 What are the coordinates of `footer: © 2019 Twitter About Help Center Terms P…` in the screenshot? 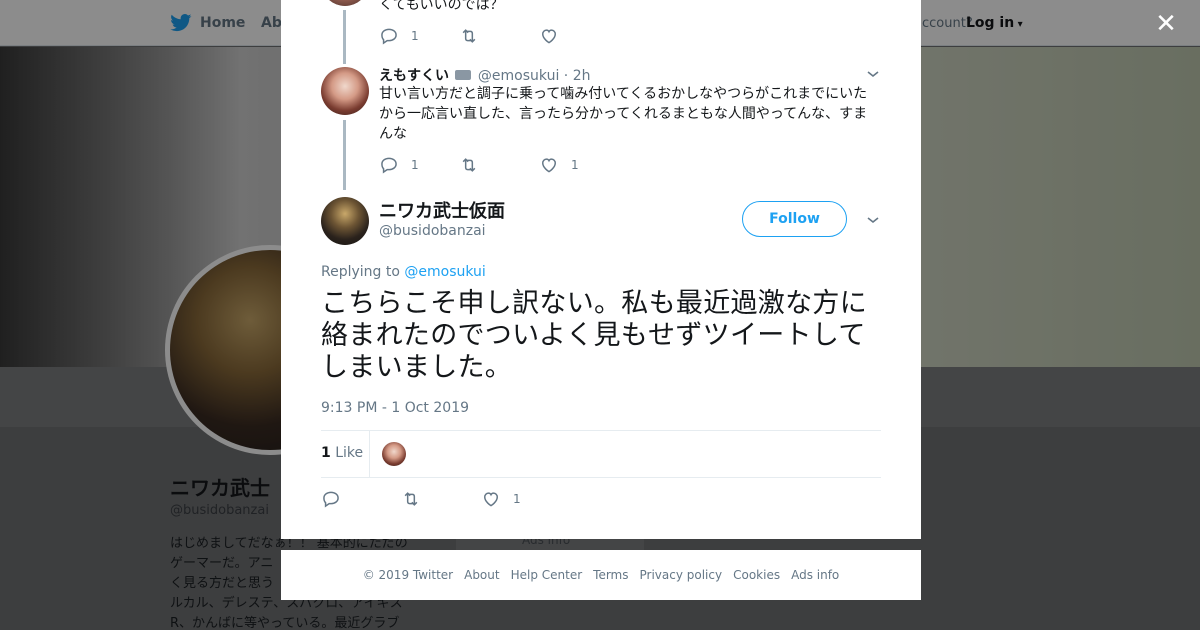 It's located at (601, 575).